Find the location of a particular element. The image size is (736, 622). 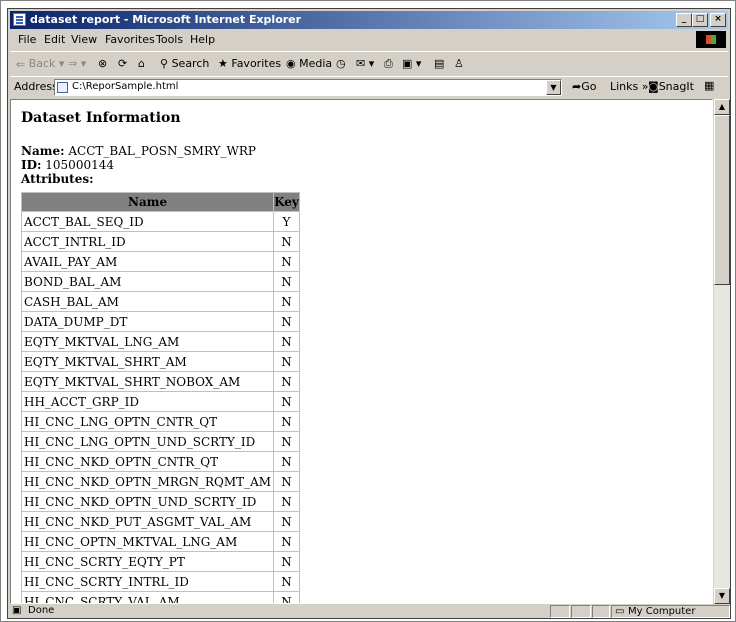

dataset-id: ID: 105000144 is located at coordinates (67, 165).